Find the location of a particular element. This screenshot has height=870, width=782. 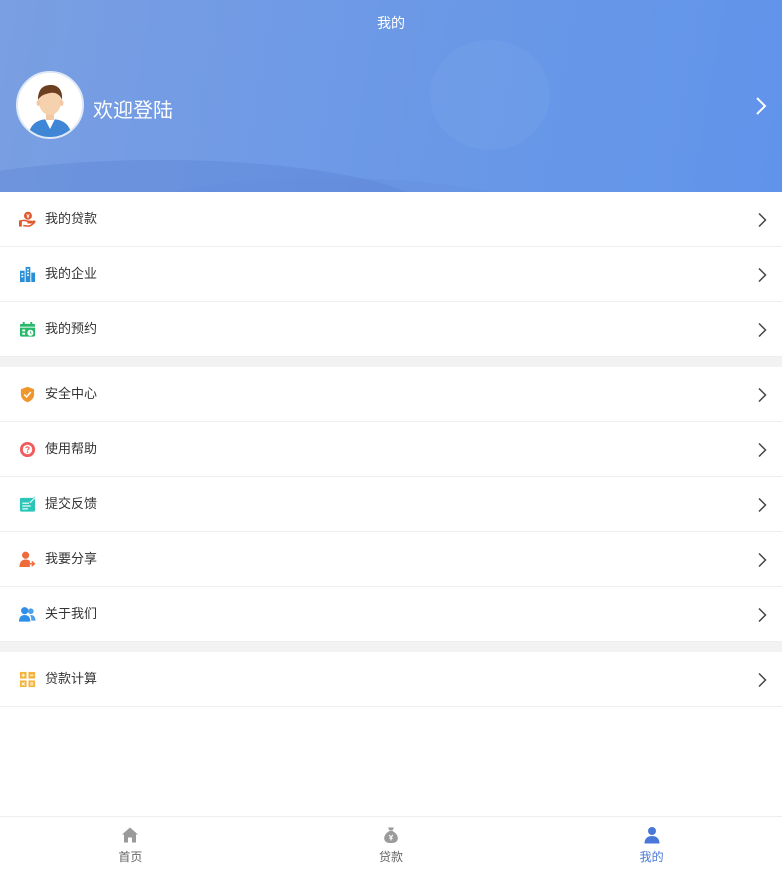

menu-item: 安全中心 is located at coordinates (391, 394).